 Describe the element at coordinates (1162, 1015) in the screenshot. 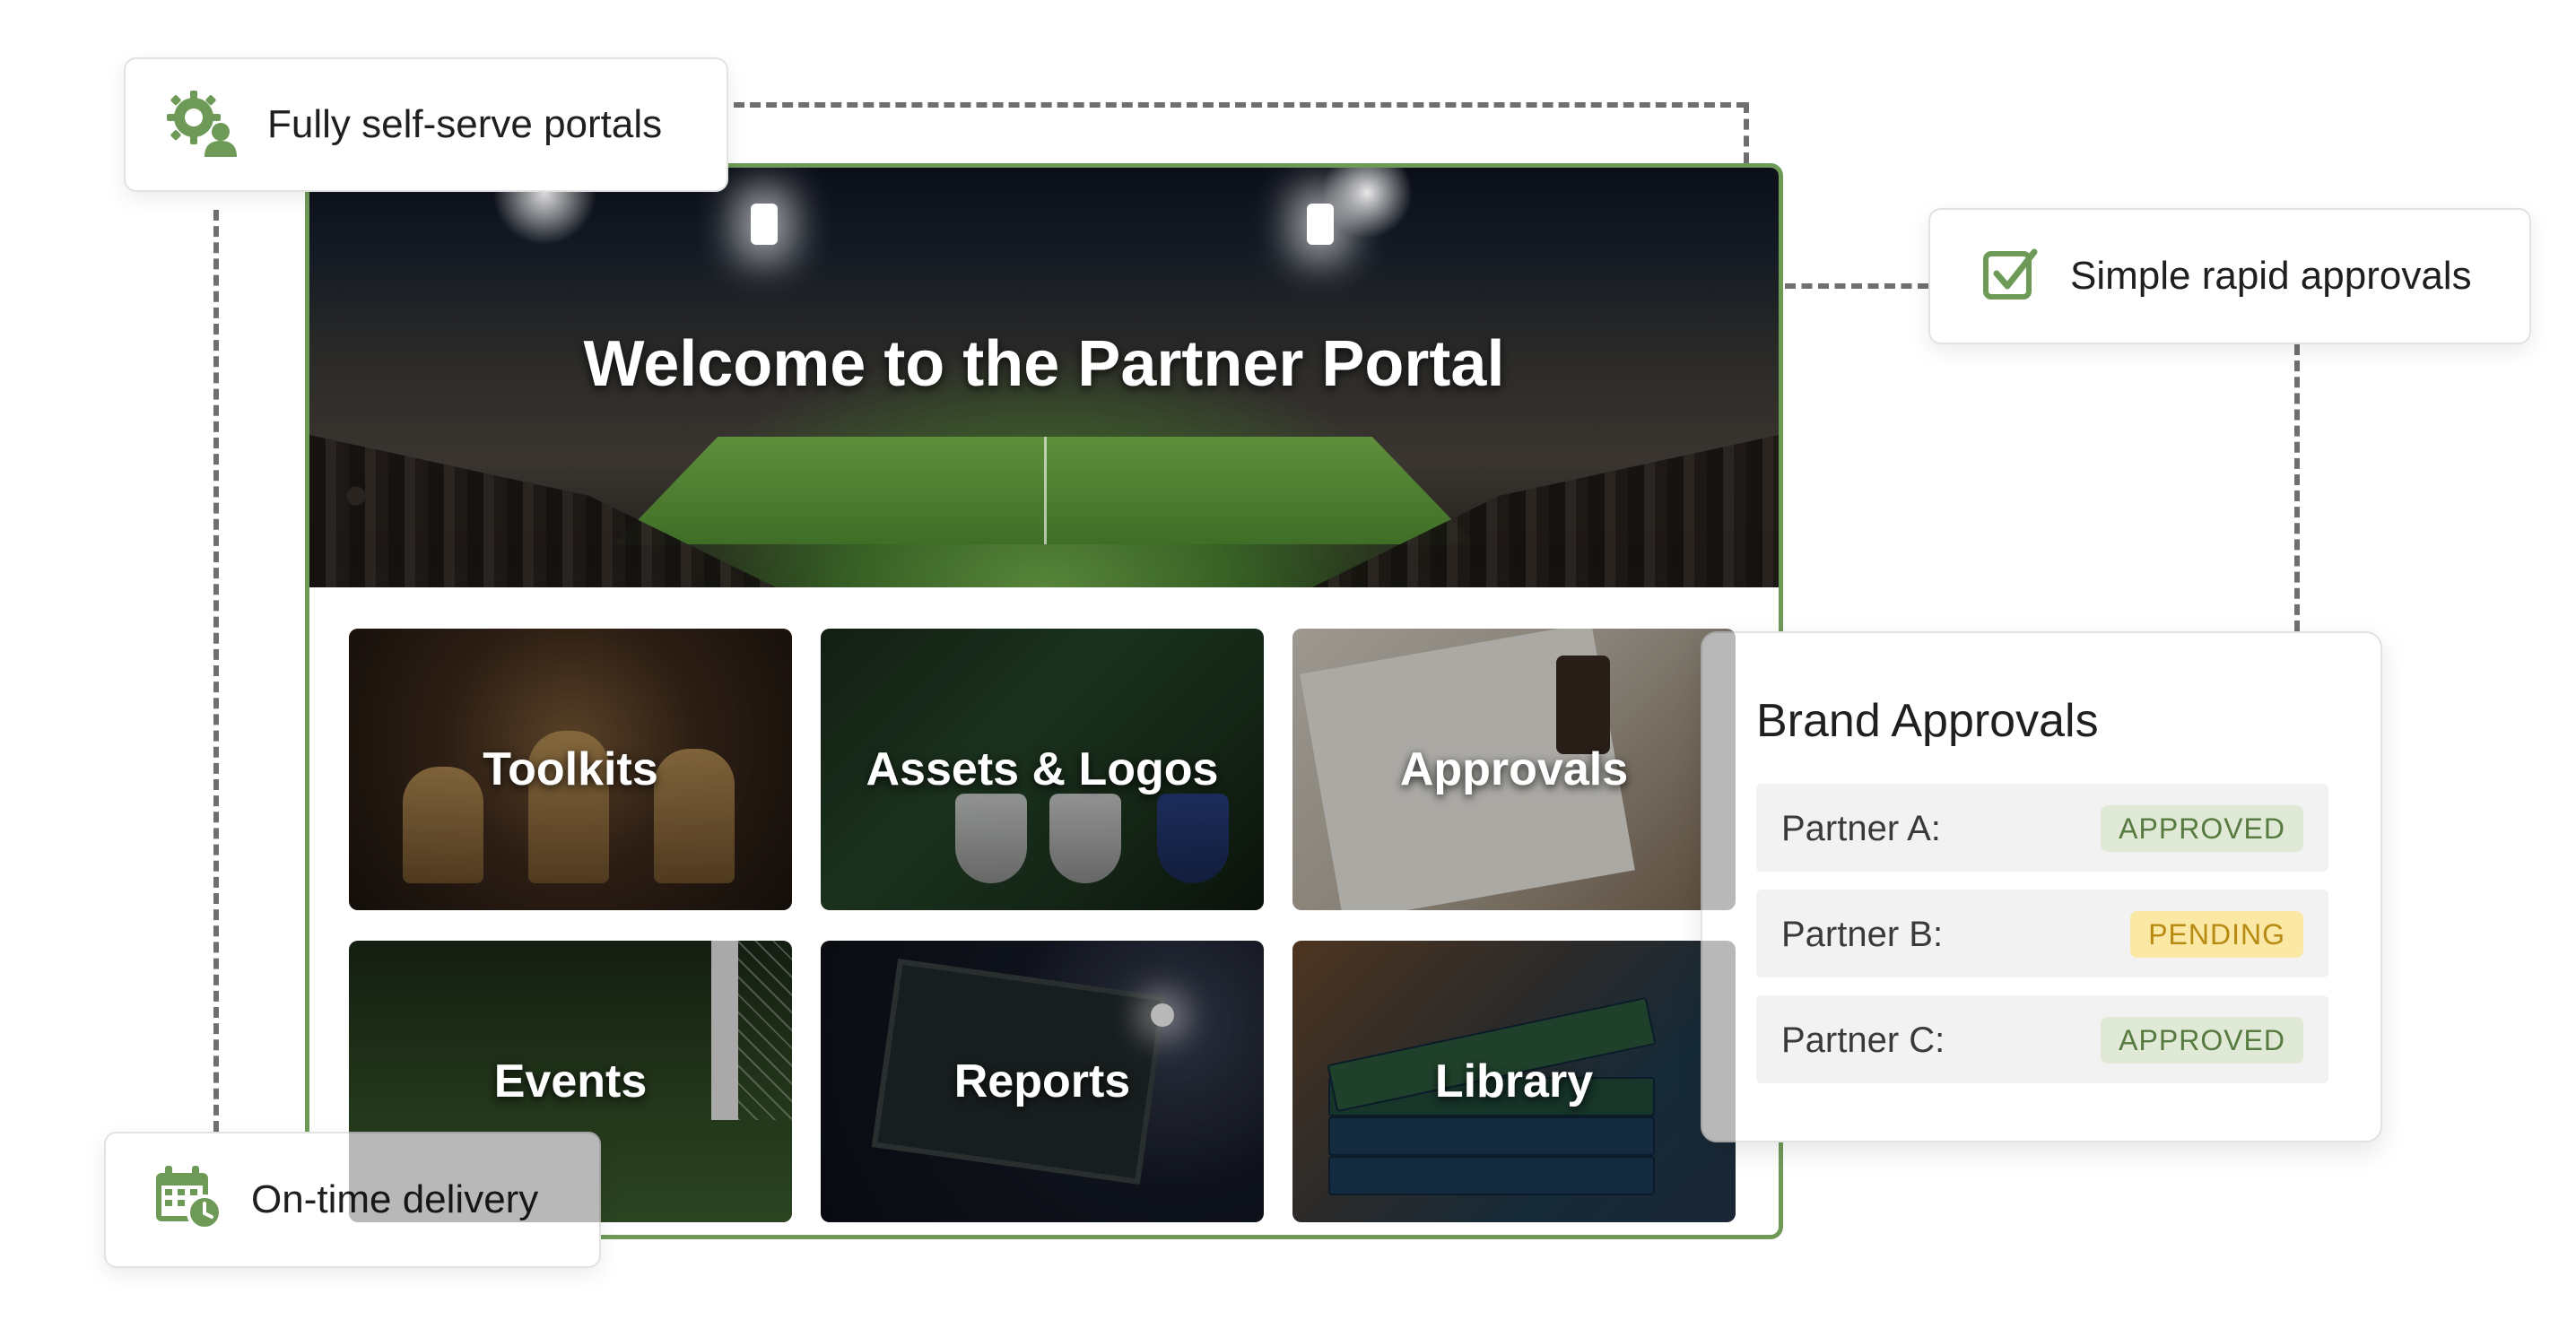

I see `floodlight-image` at that location.